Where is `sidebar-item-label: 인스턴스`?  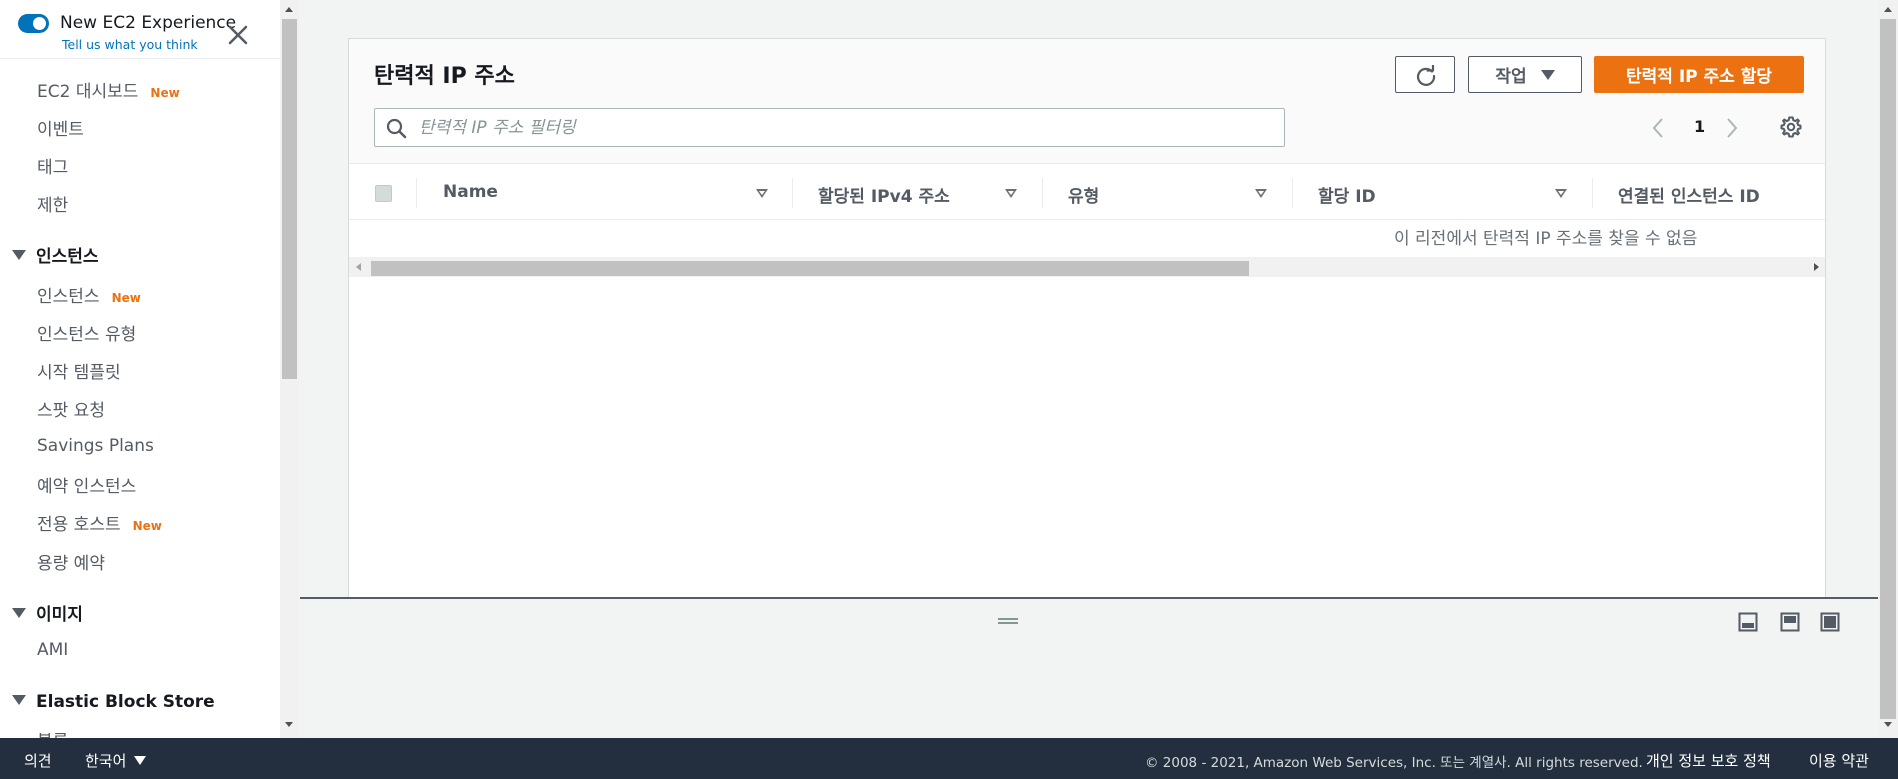
sidebar-item-label: 인스턴스 is located at coordinates (68, 297).